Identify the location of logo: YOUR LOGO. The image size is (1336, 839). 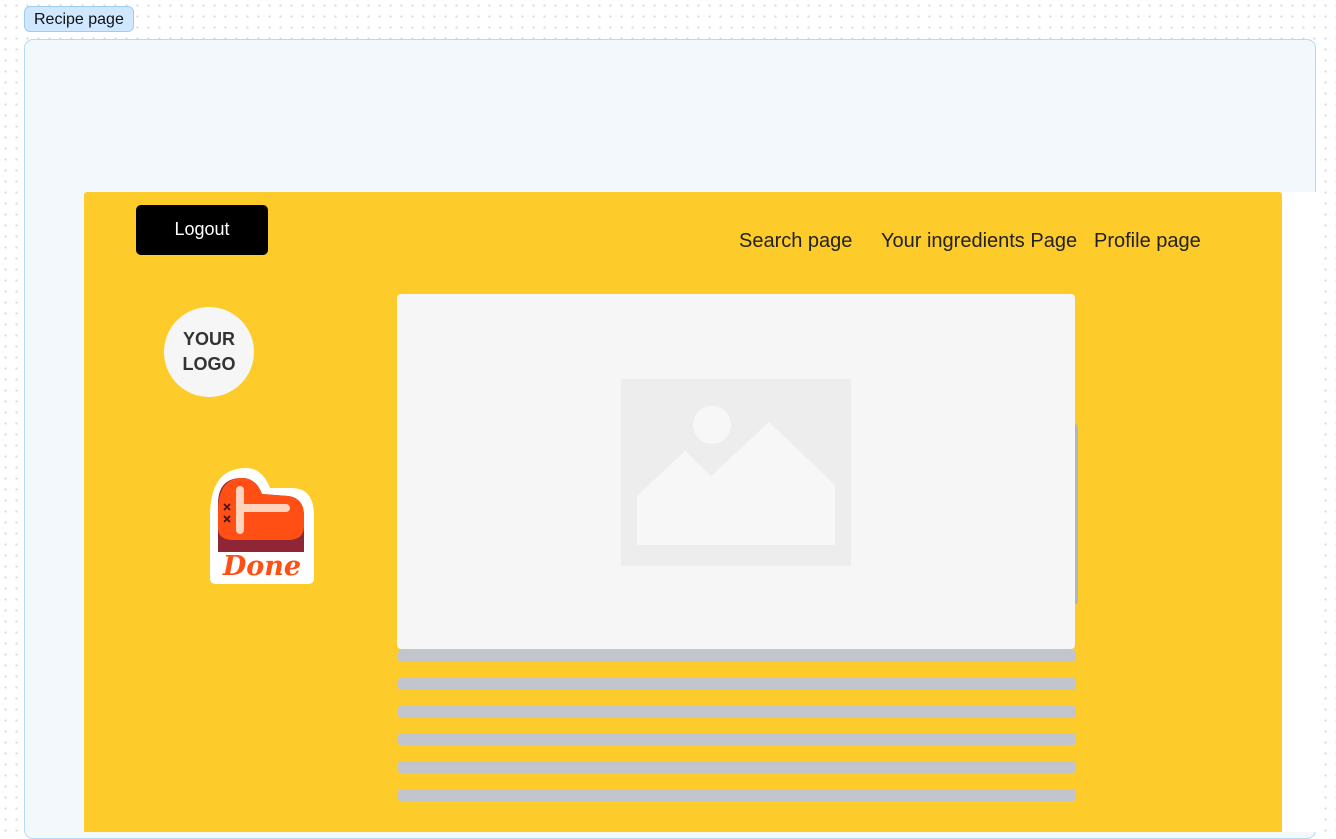
(209, 352).